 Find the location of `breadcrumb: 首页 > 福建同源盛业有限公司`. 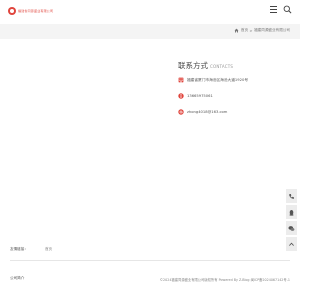

breadcrumb: 首页 > 福建同源盛业有限公司 is located at coordinates (262, 30).